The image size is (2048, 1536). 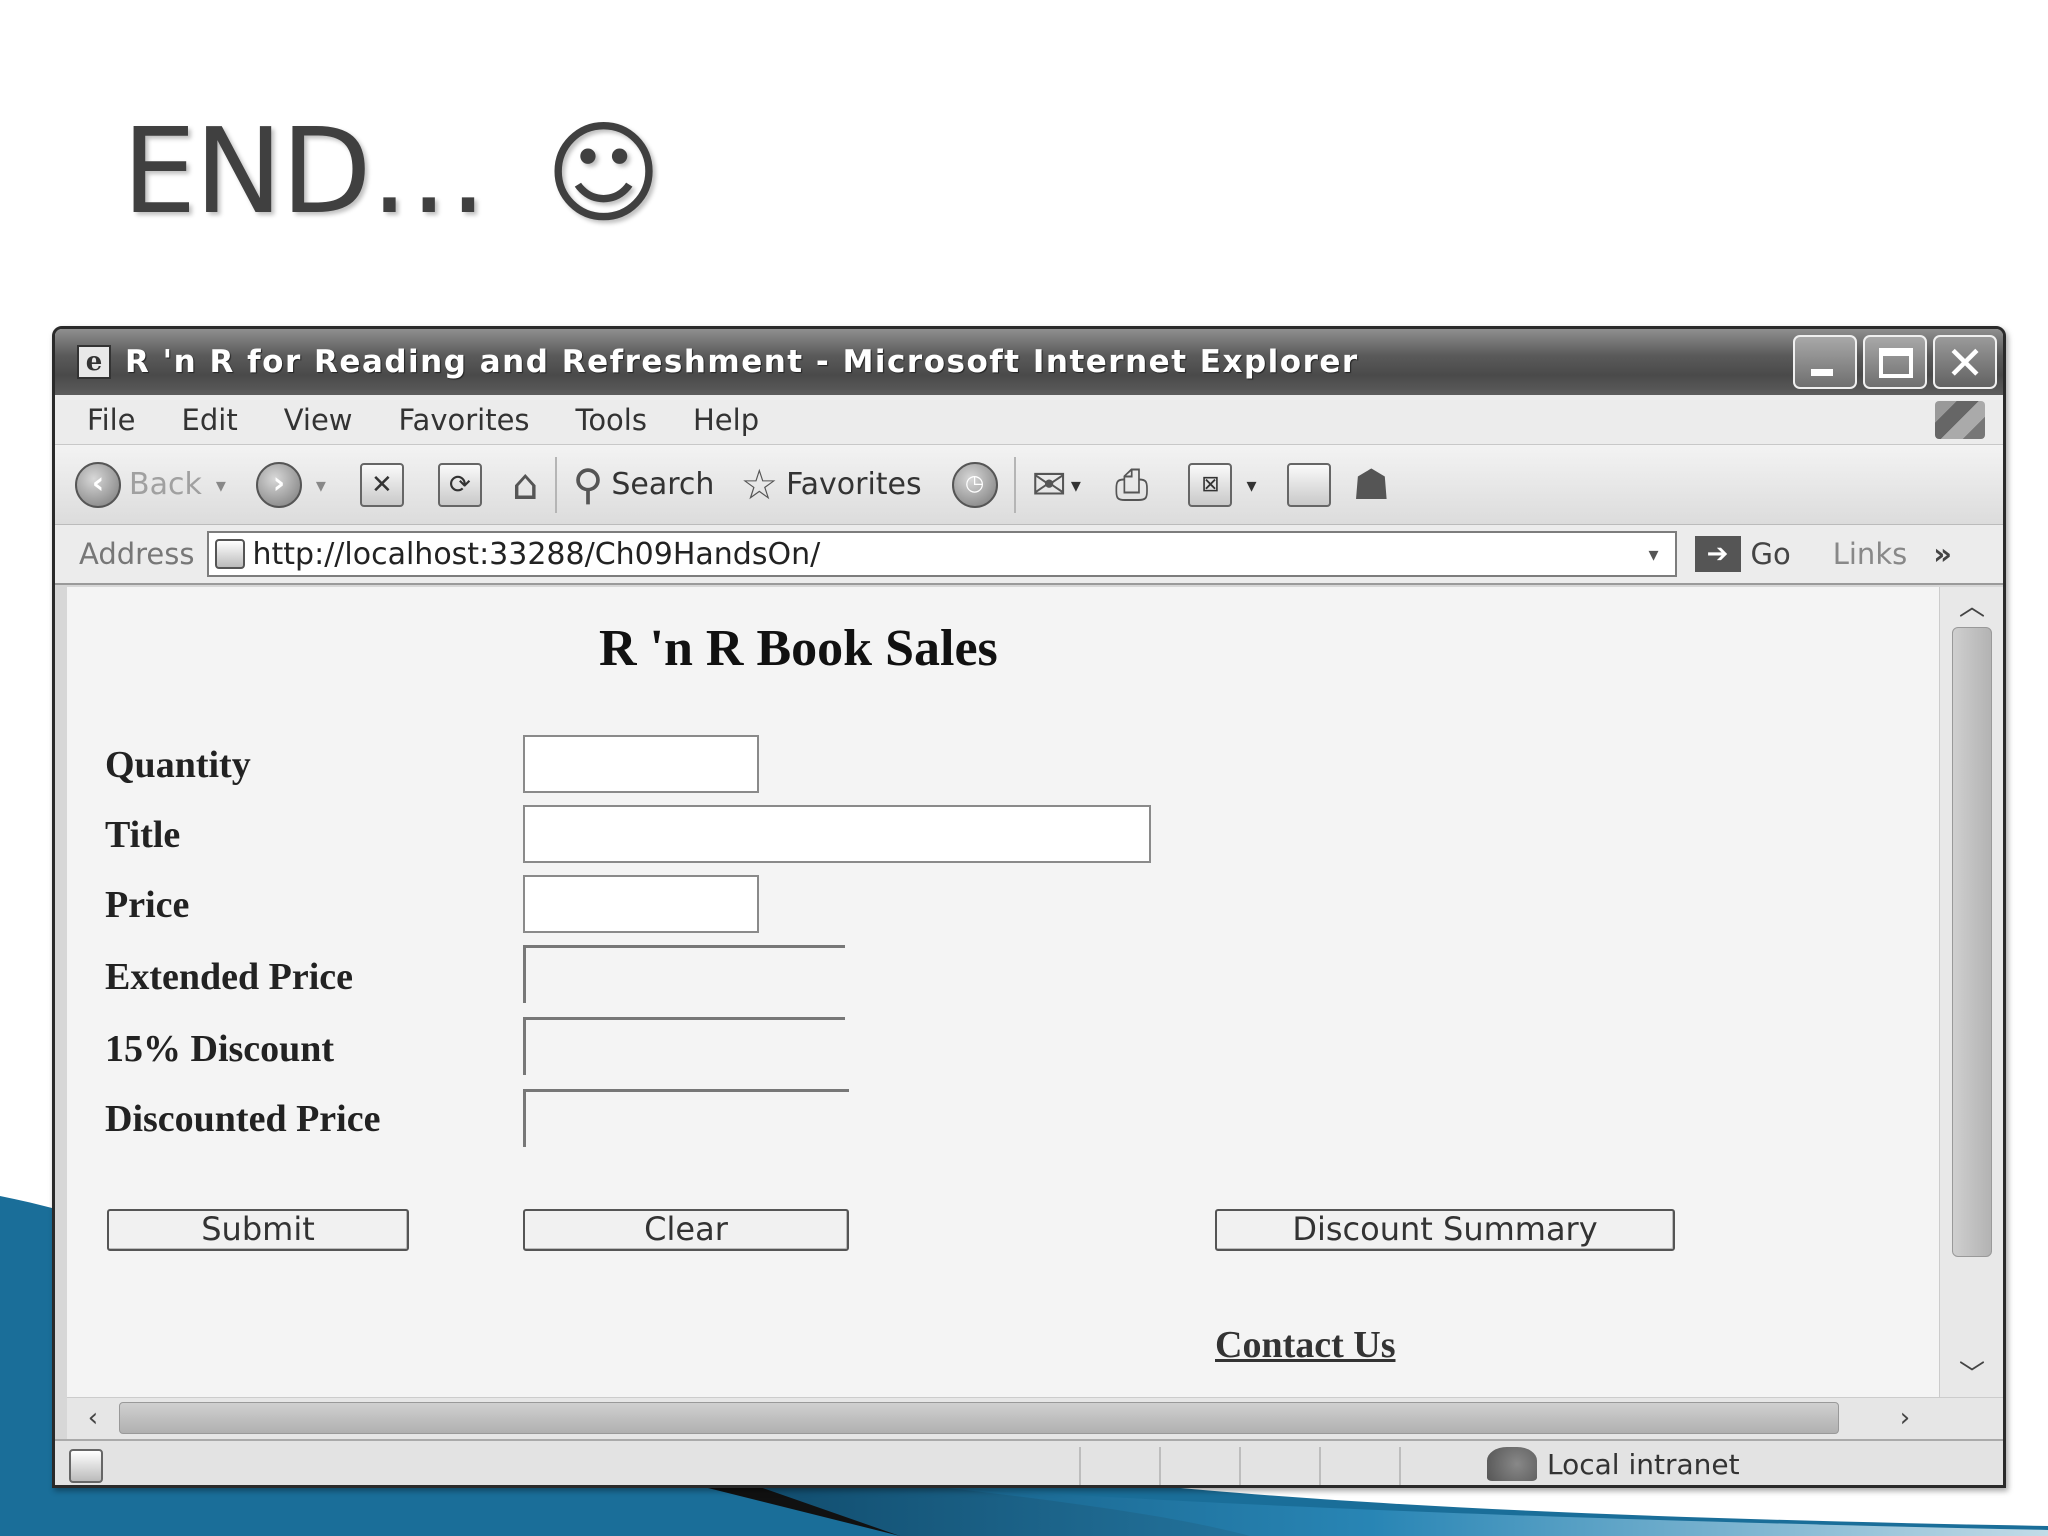 I want to click on address-dropdown-icon: ▾, so click(x=1654, y=554).